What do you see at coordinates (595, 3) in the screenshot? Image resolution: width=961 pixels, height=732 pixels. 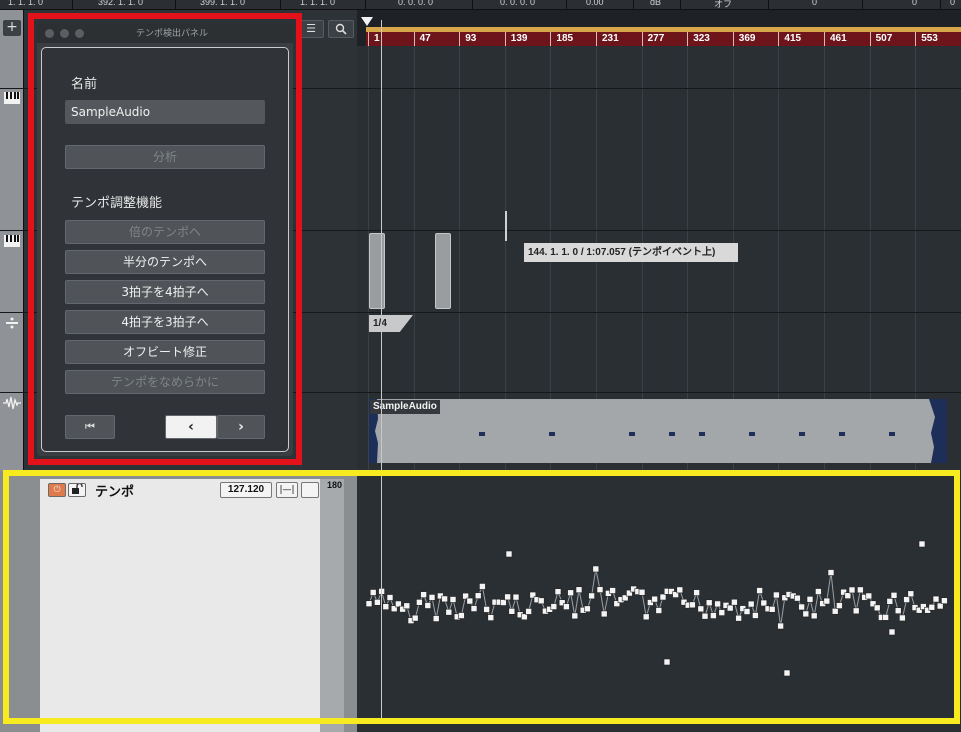 I see `transport-value: 0.00` at bounding box center [595, 3].